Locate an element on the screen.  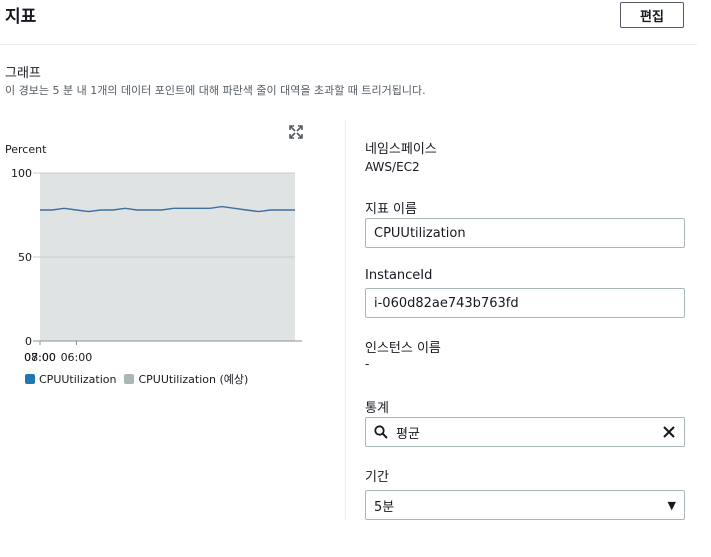
y-tick-label: 50 is located at coordinates (25, 257).